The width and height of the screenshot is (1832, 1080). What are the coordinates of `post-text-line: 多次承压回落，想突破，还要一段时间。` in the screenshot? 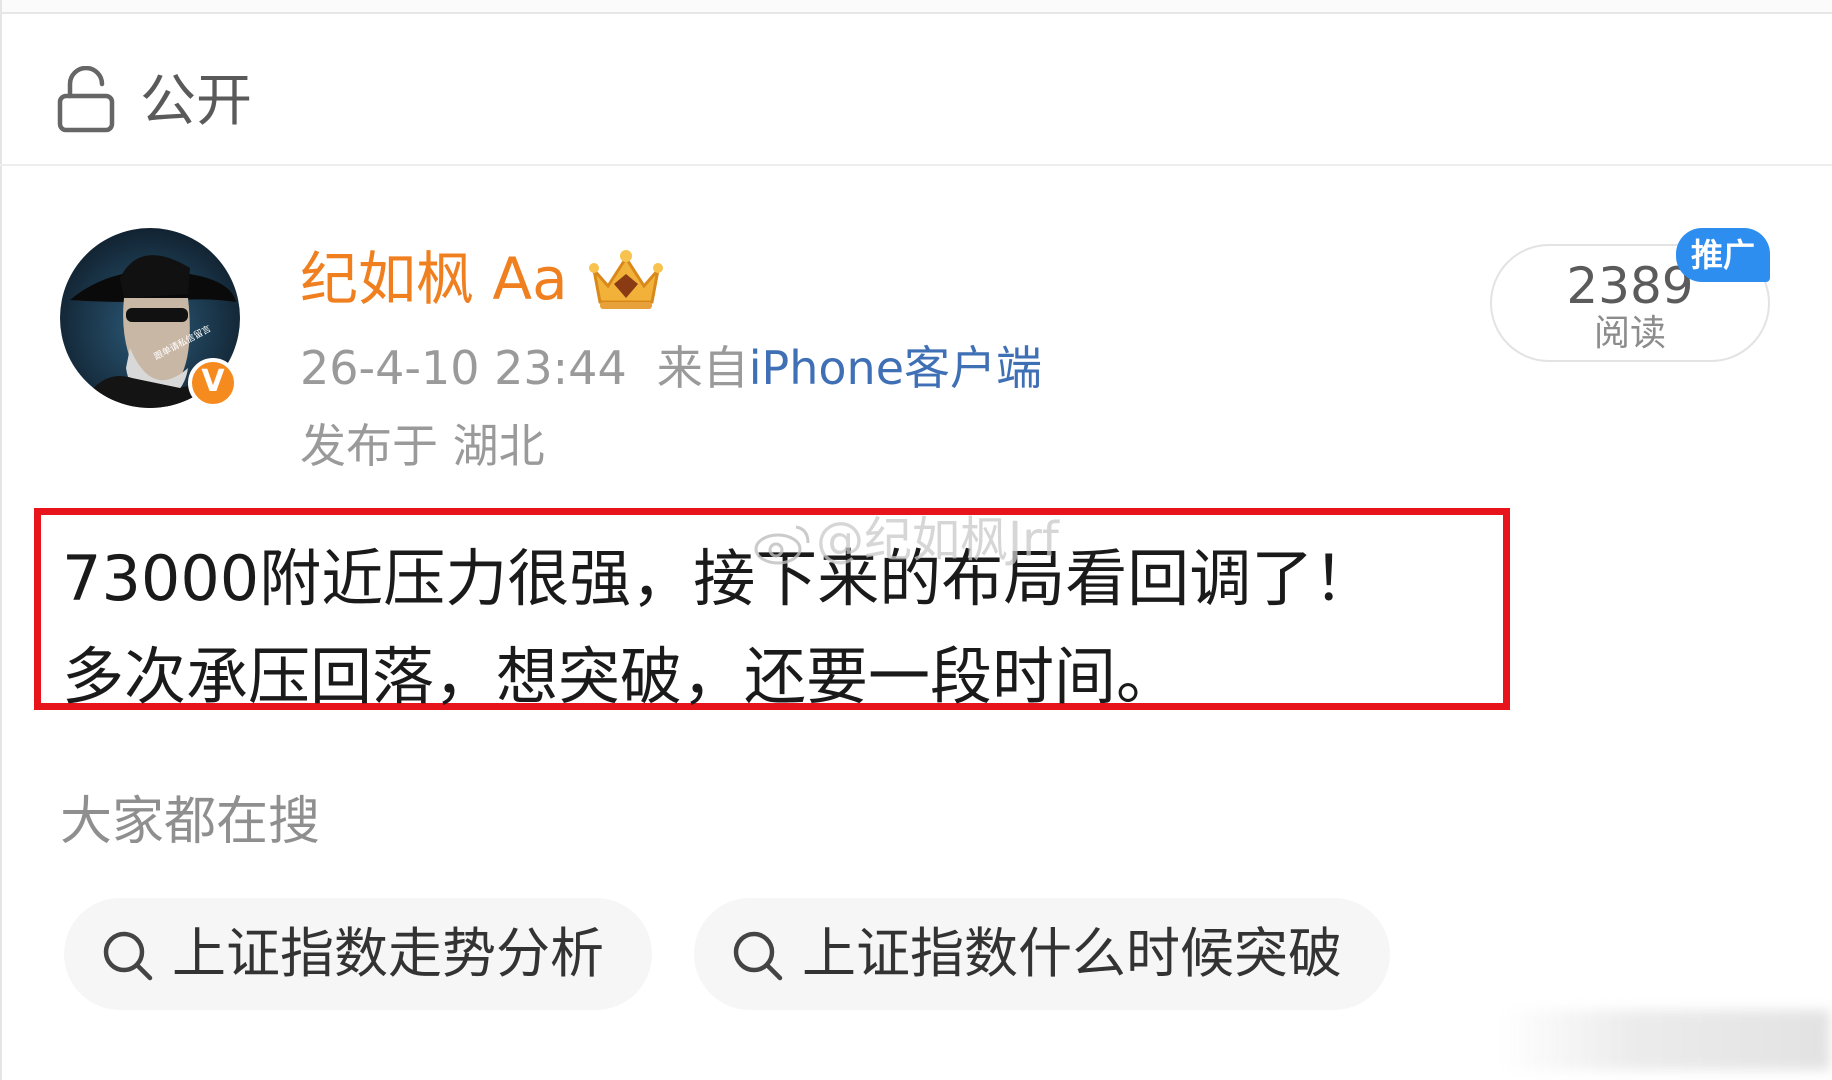 It's located at (620, 676).